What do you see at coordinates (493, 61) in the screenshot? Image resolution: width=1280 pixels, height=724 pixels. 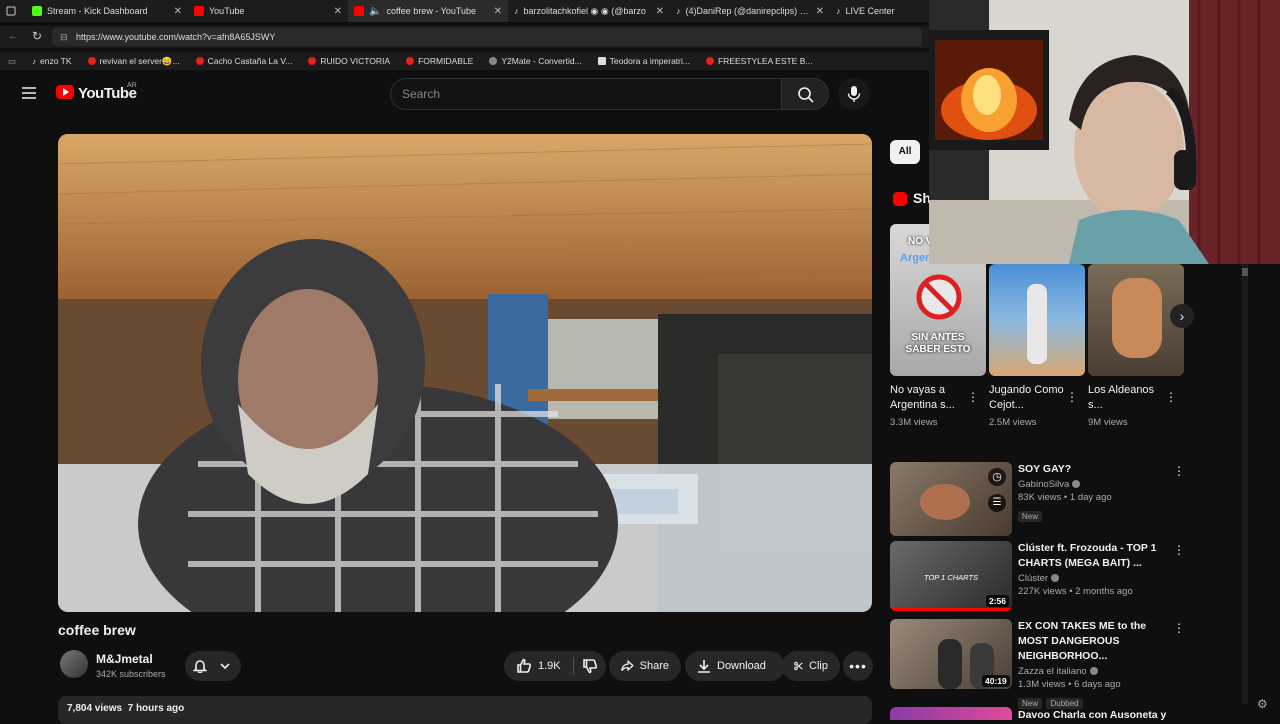 I see `y2mate-icon` at bounding box center [493, 61].